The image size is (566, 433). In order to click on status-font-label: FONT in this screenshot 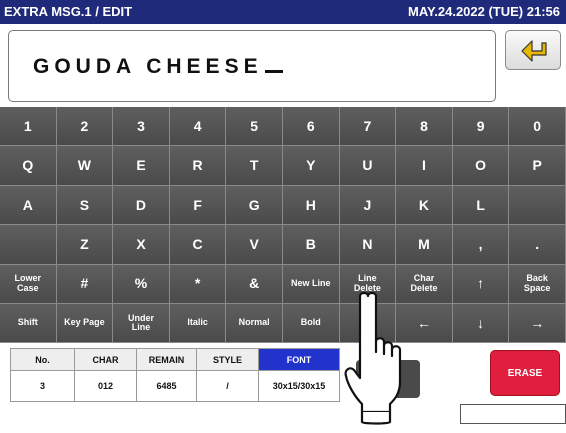, I will do `click(299, 360)`.